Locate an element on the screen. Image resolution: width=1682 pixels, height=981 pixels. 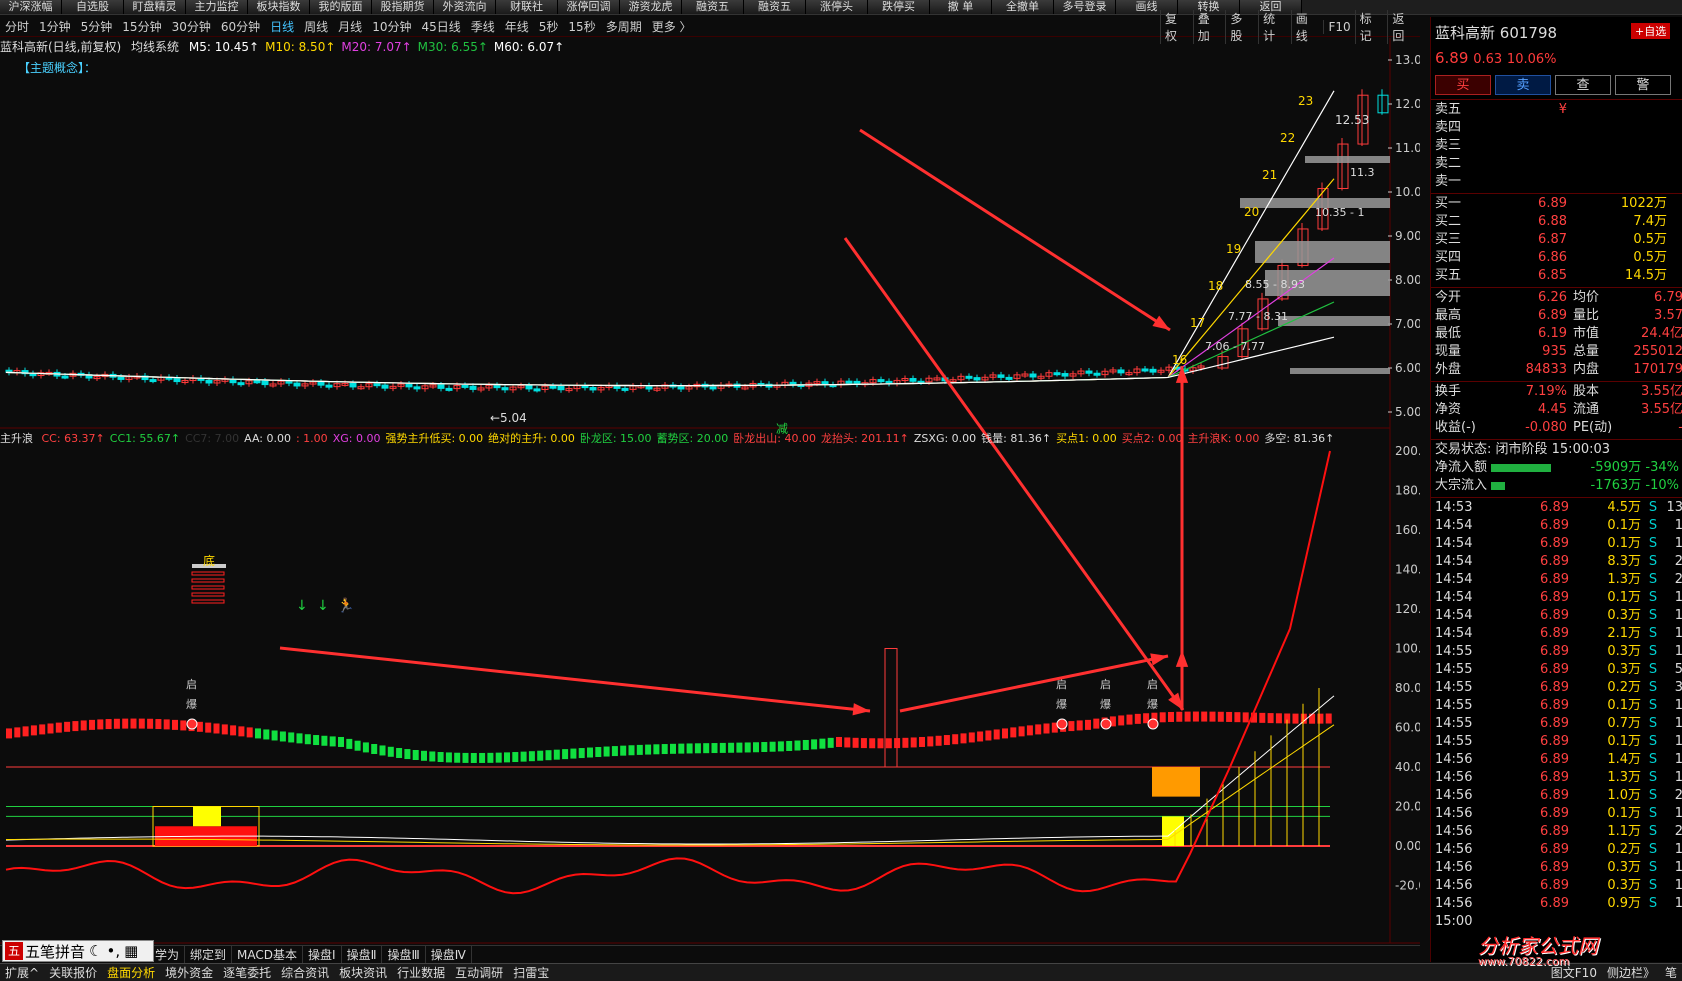
toolbar-button: 主力监控 is located at coordinates (217, 7).